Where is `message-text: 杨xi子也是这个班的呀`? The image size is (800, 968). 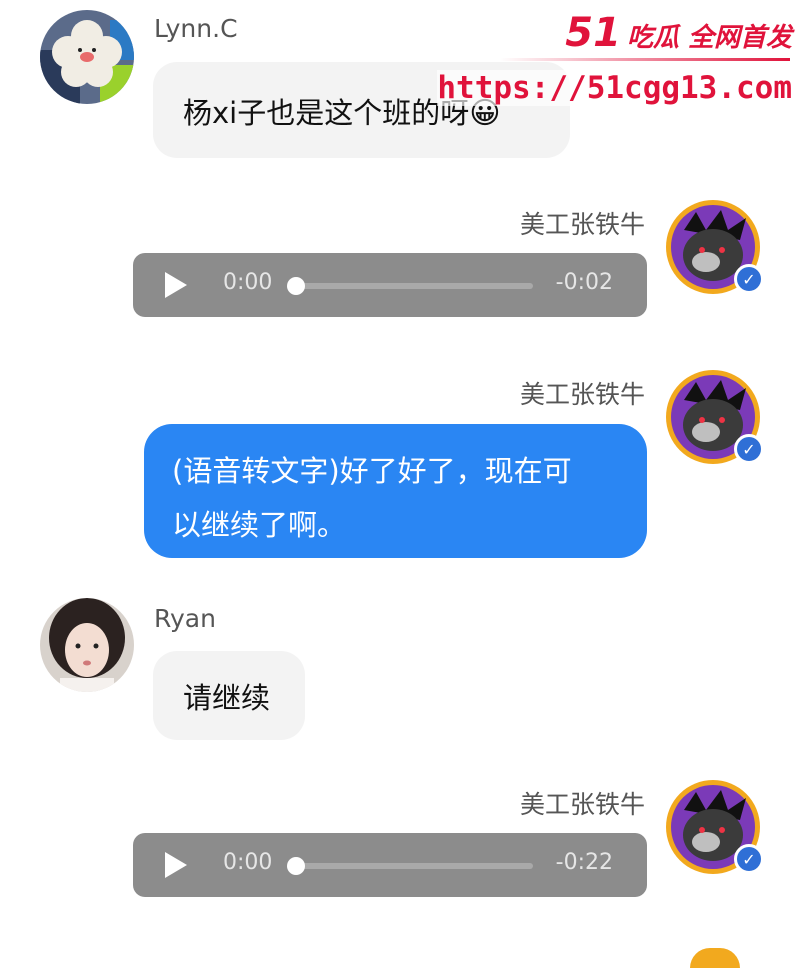
message-text: 杨xi子也是这个班的呀 is located at coordinates (326, 113).